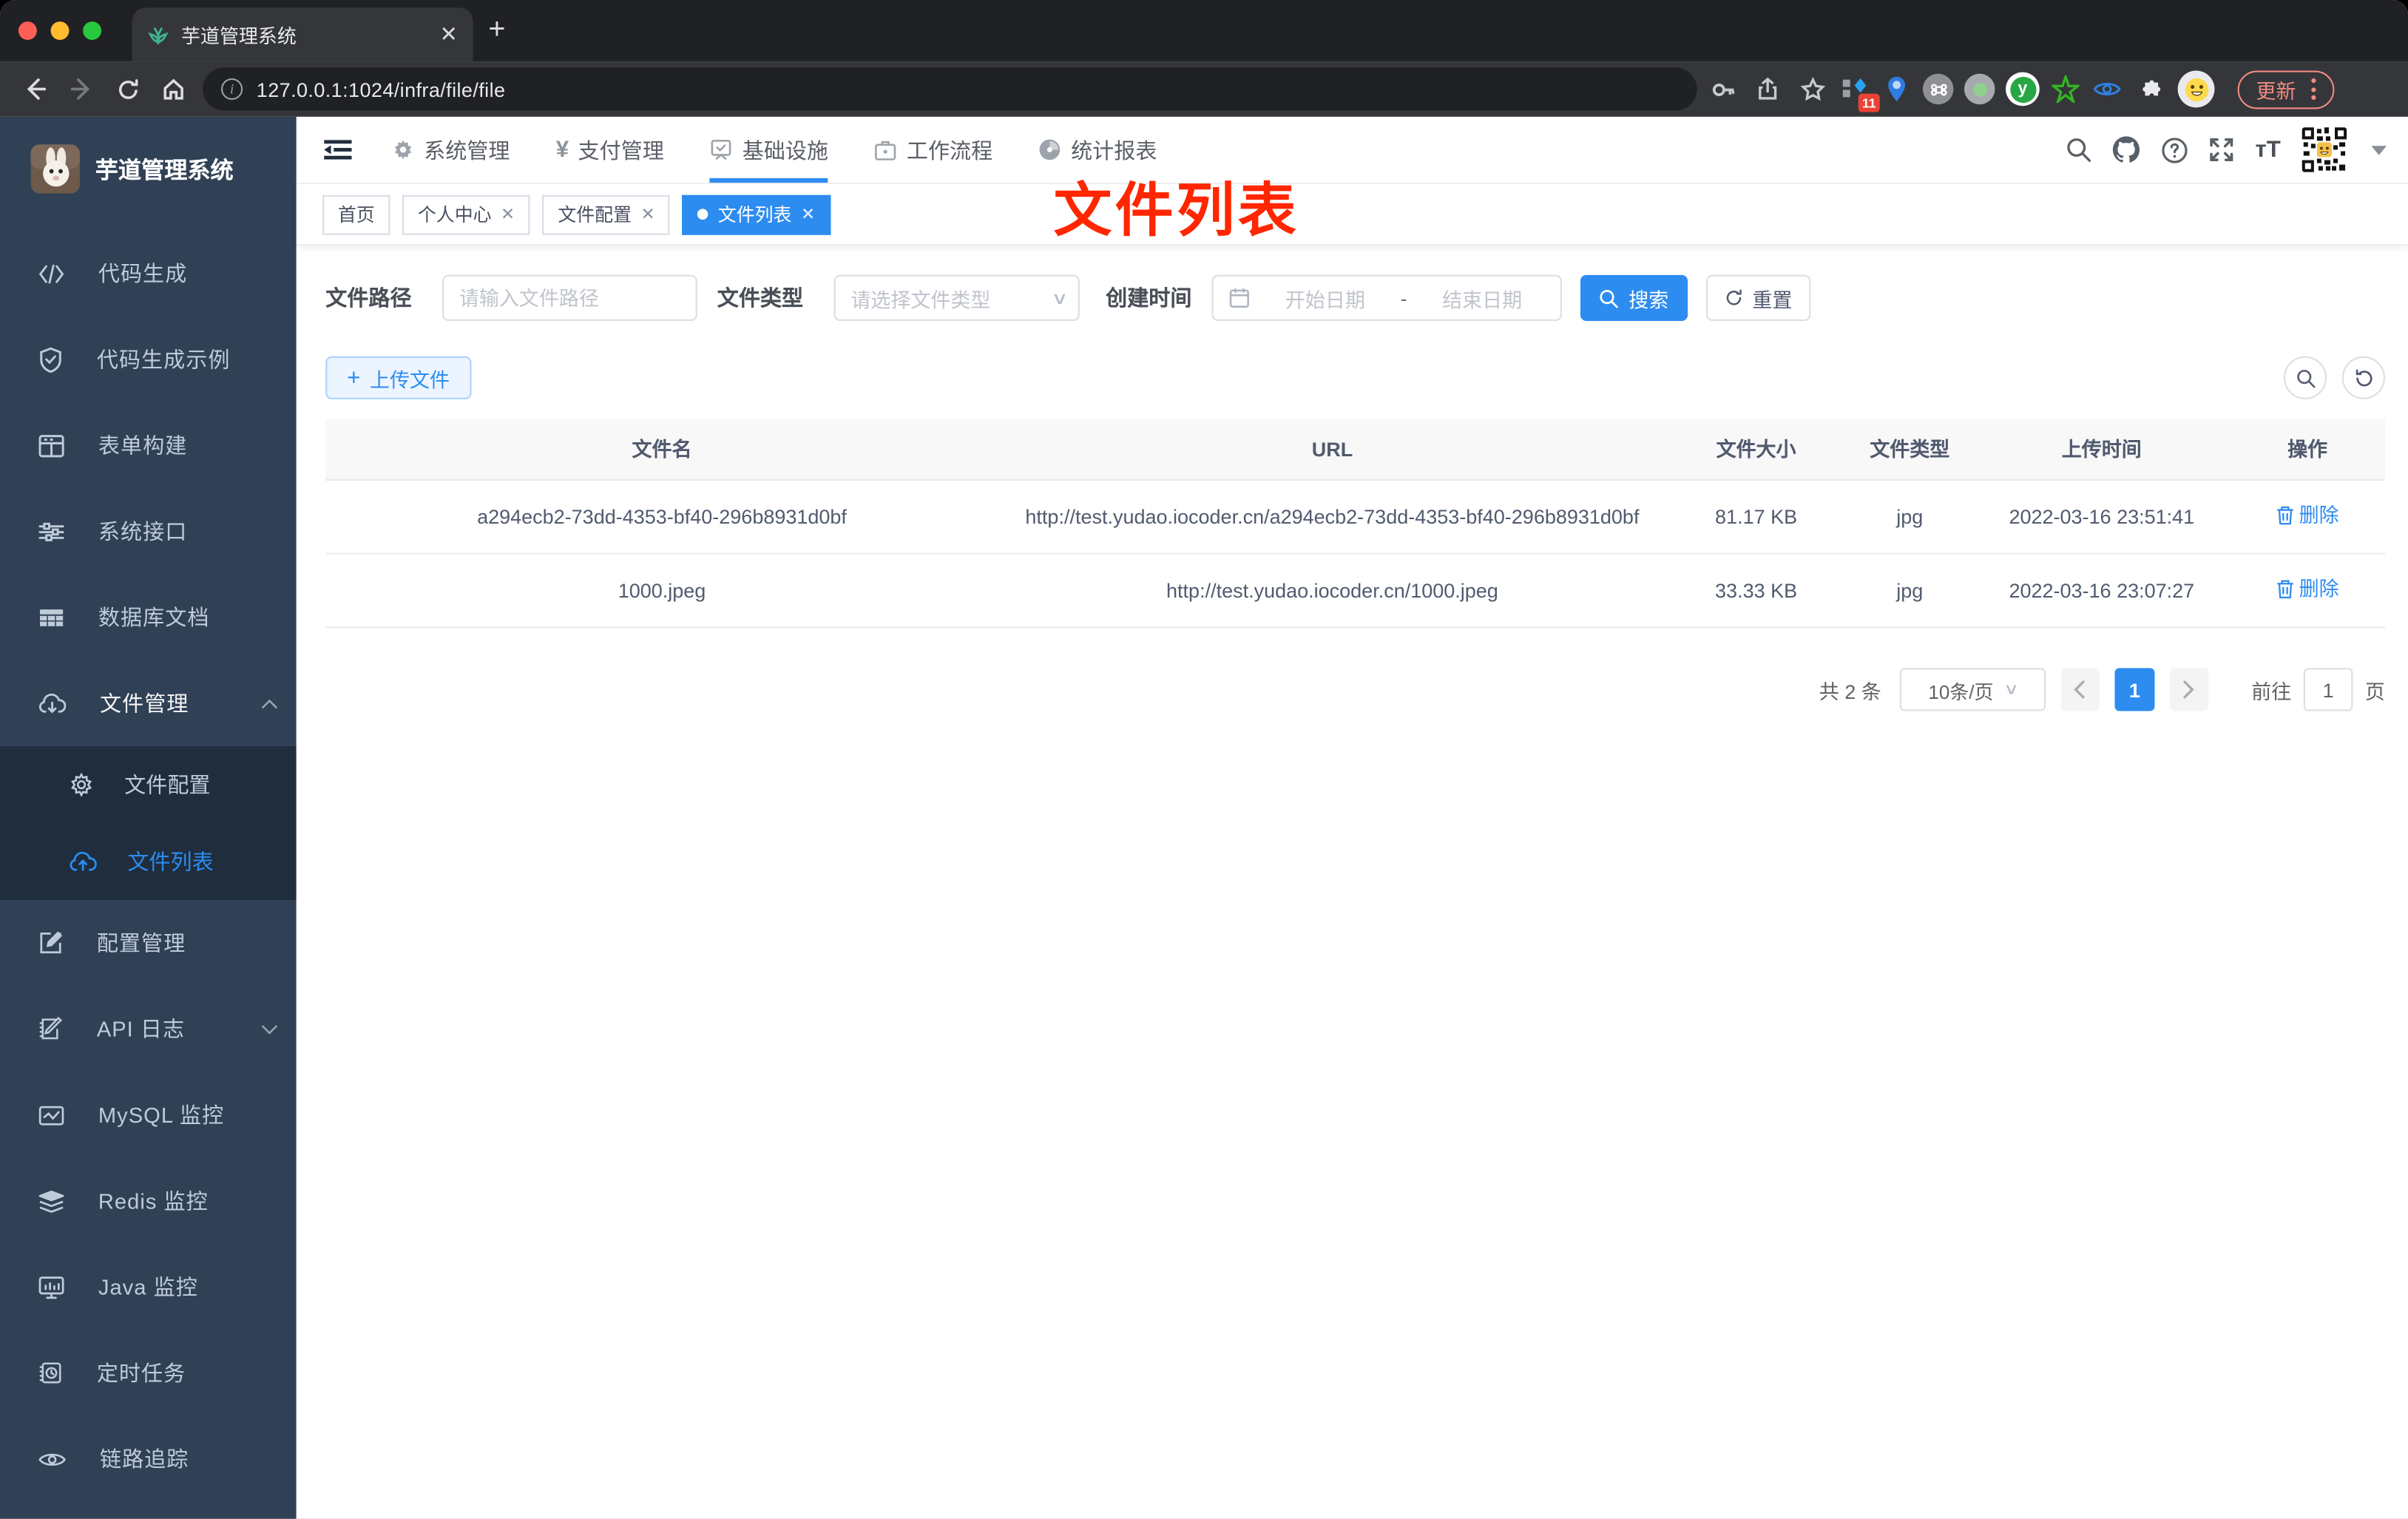 This screenshot has height=1519, width=2408. What do you see at coordinates (1850, 691) in the screenshot?
I see `total-count: 共 2 条` at bounding box center [1850, 691].